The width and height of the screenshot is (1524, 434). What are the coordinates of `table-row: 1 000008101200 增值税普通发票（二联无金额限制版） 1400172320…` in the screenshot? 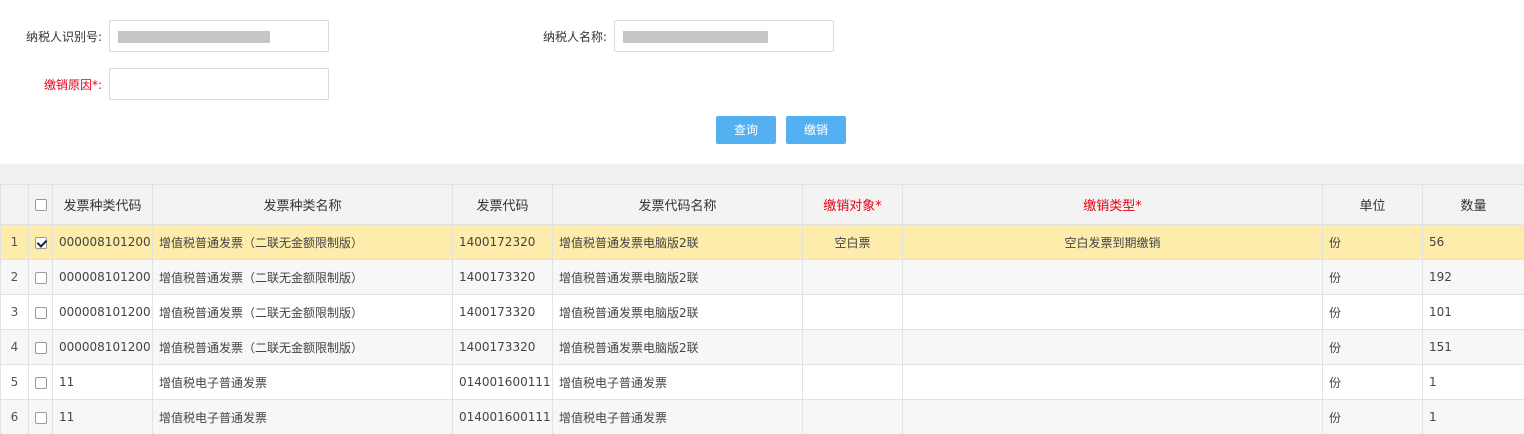 It's located at (762, 242).